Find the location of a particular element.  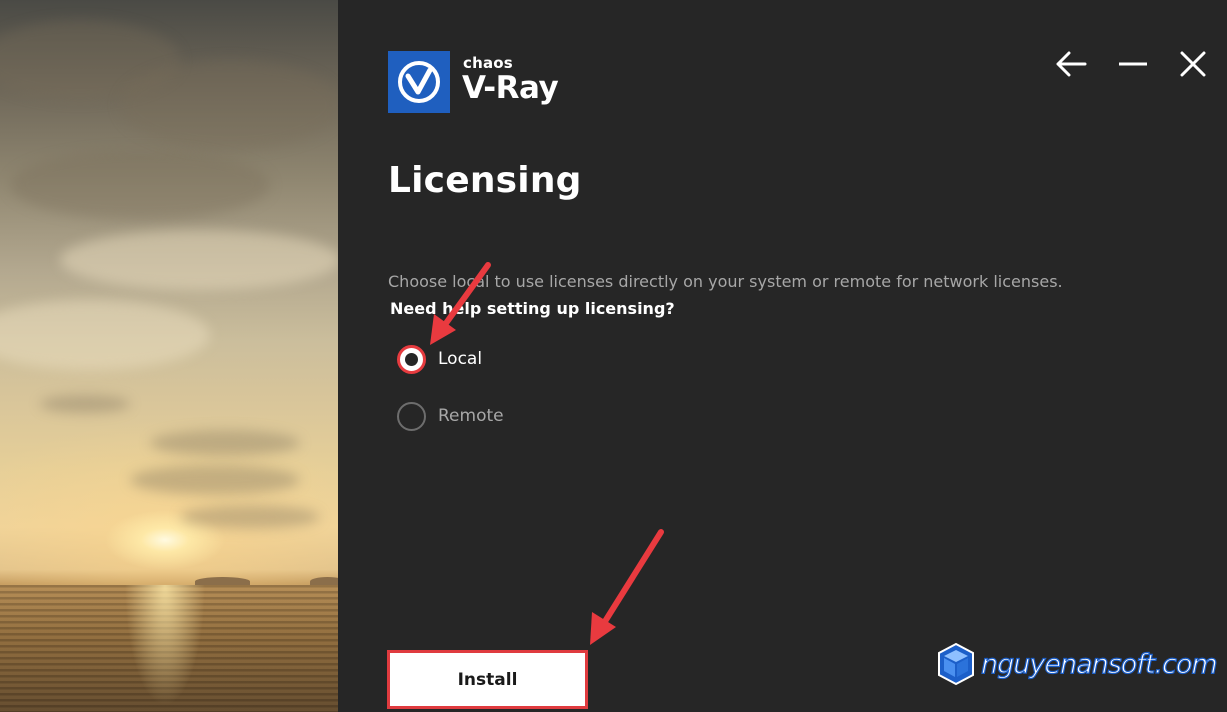

vray-logo-icon is located at coordinates (419, 82).